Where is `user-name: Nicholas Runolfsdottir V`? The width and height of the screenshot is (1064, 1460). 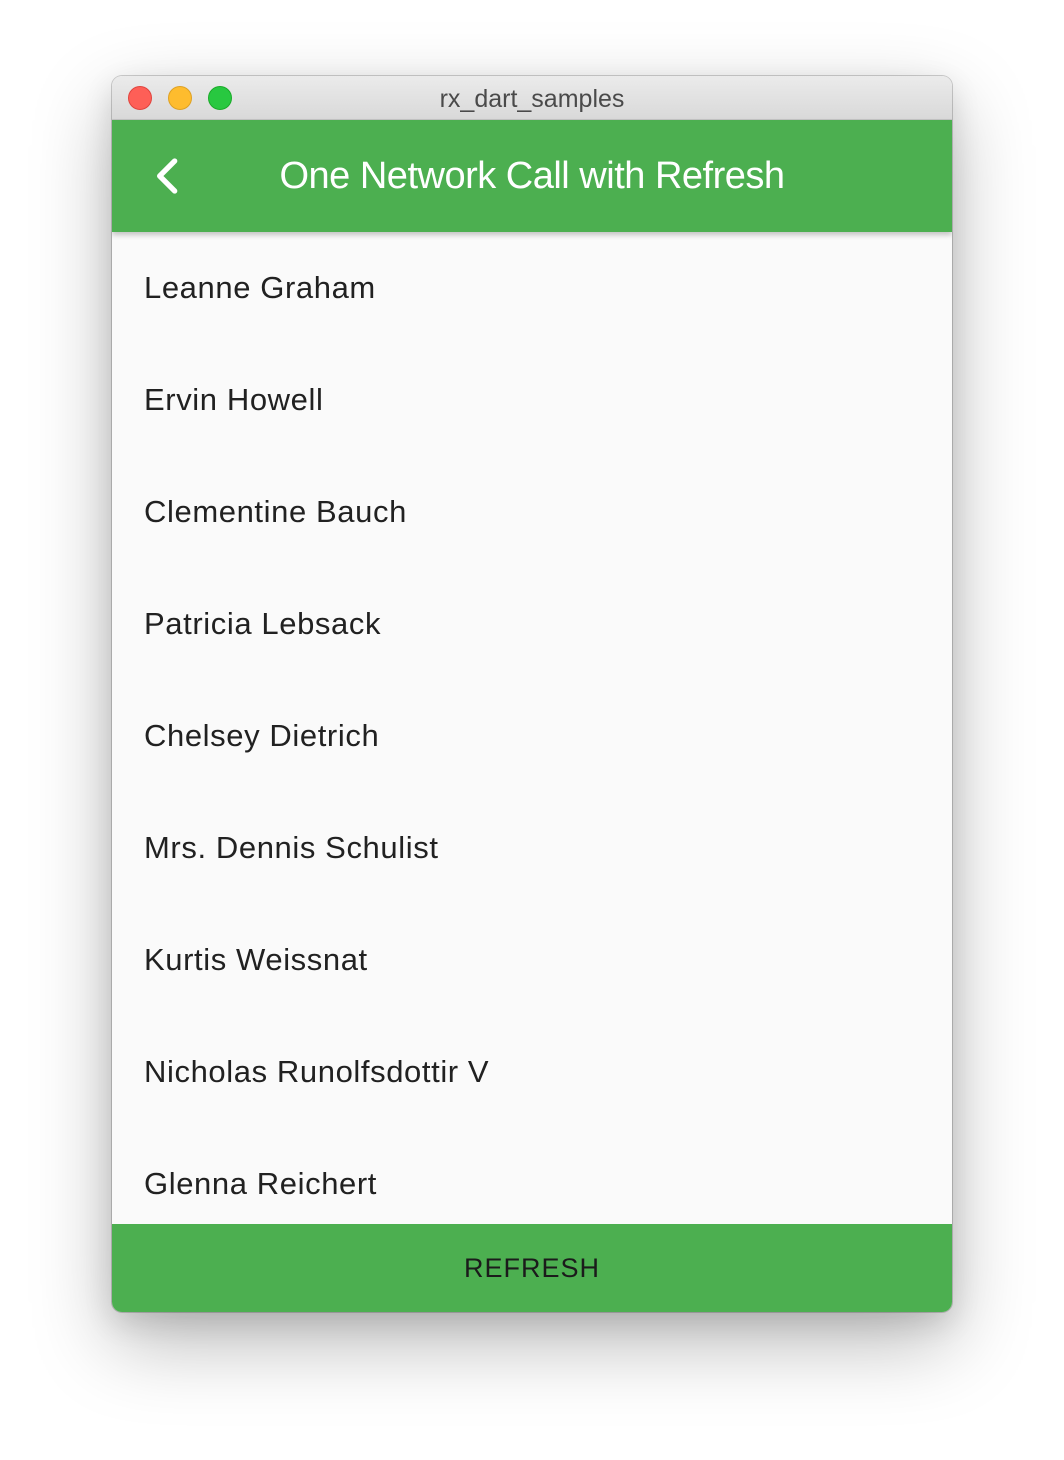
user-name: Nicholas Runolfsdottir V is located at coordinates (317, 1071).